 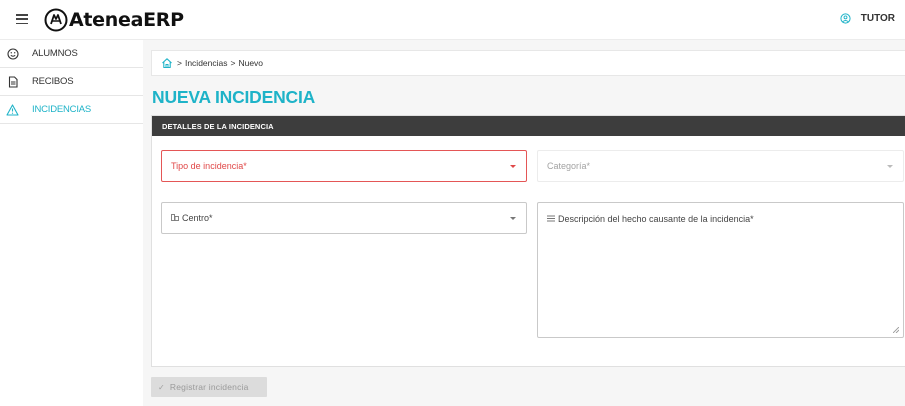 I want to click on sidebar-item-label: INCIDENCIAS, so click(x=62, y=109).